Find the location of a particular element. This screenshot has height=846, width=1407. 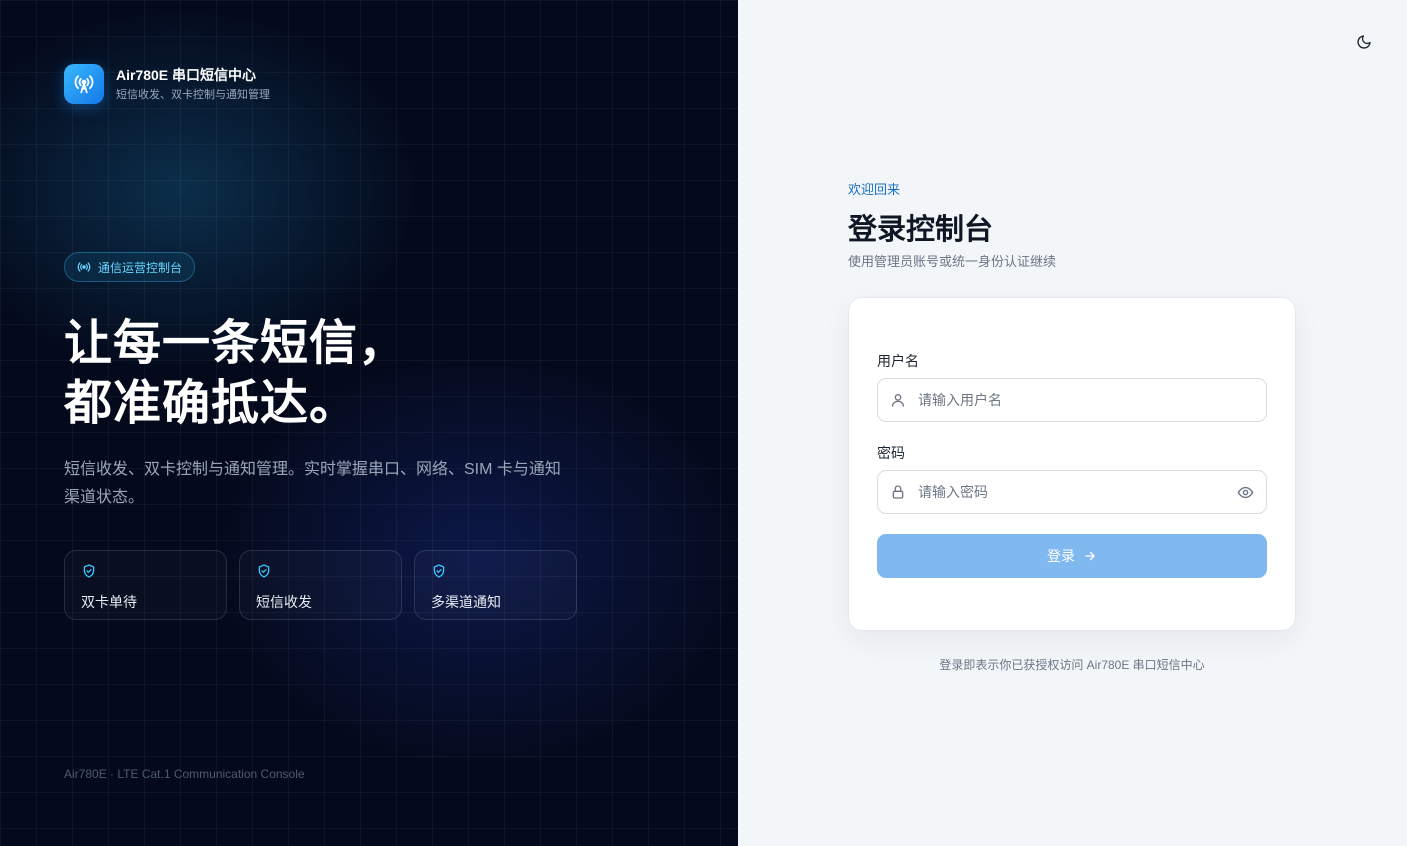

signal-tower-icon is located at coordinates (84, 84).